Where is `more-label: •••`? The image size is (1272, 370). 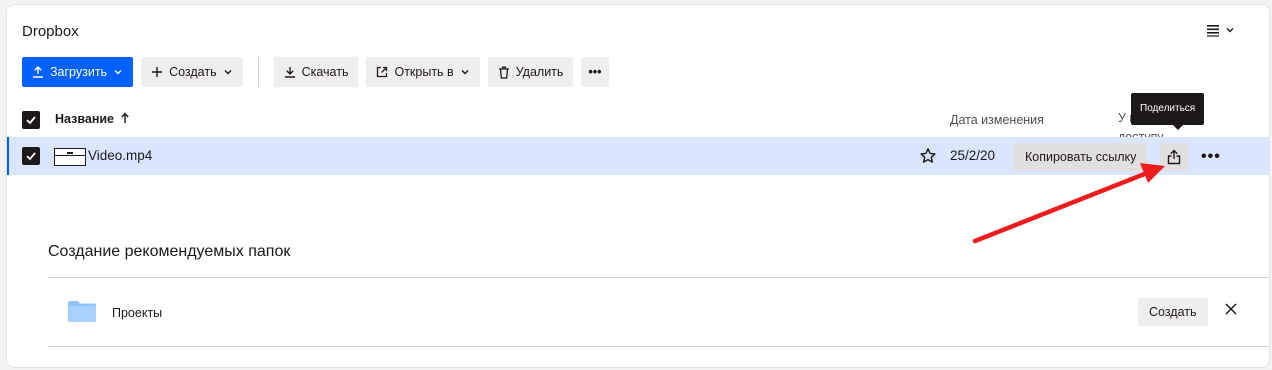
more-label: ••• is located at coordinates (595, 72).